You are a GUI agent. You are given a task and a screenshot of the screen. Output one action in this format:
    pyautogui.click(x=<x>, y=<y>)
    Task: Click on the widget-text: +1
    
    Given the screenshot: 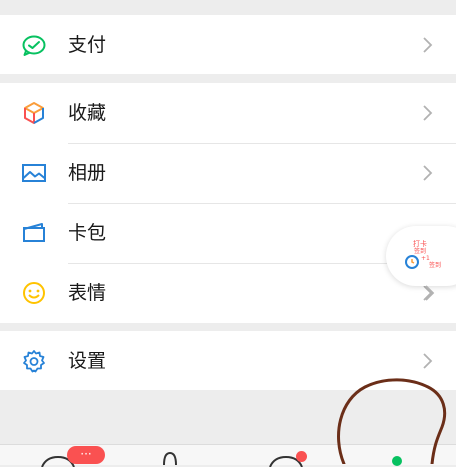 What is the action you would take?
    pyautogui.click(x=425, y=258)
    